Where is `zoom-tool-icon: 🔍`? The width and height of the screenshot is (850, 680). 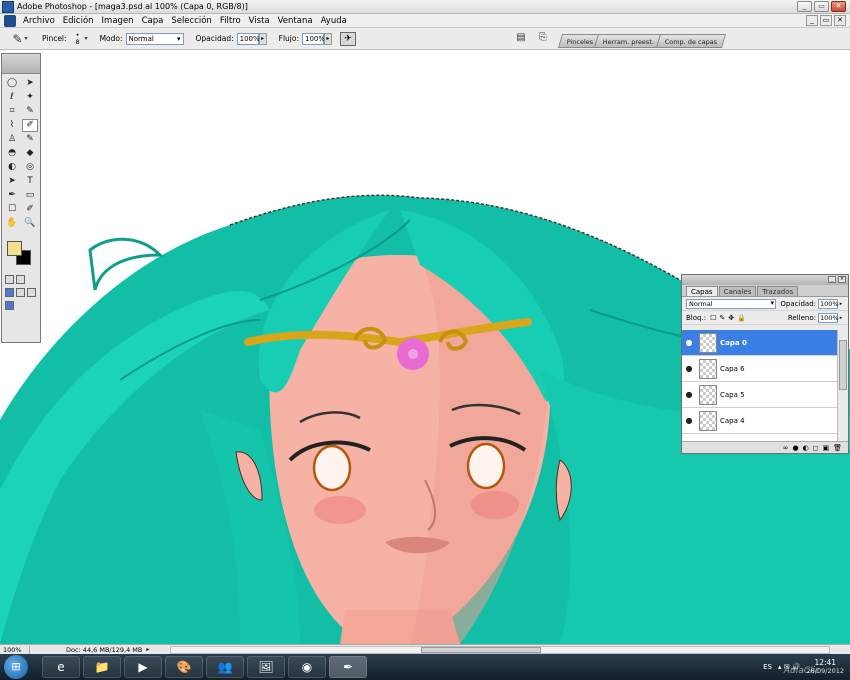
zoom-tool-icon: 🔍 is located at coordinates (30, 223).